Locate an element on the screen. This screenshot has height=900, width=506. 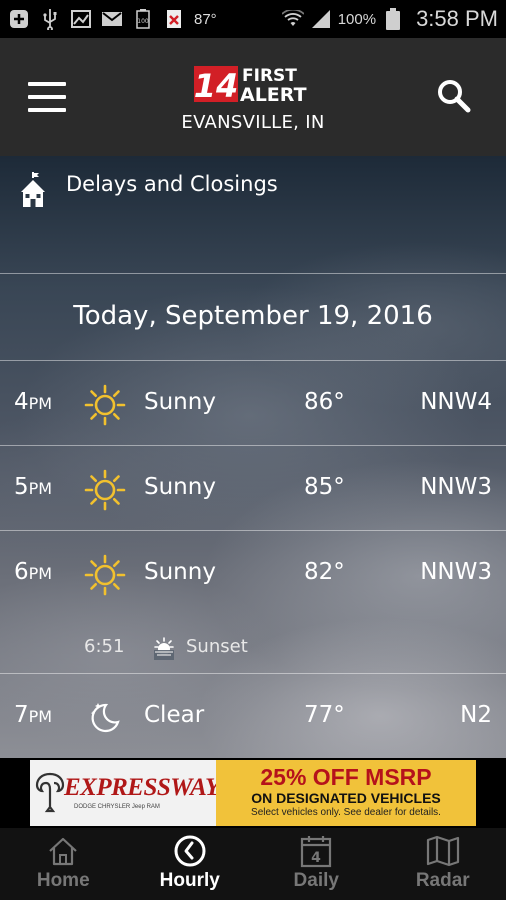
hour-condition: Clear is located at coordinates (174, 715).